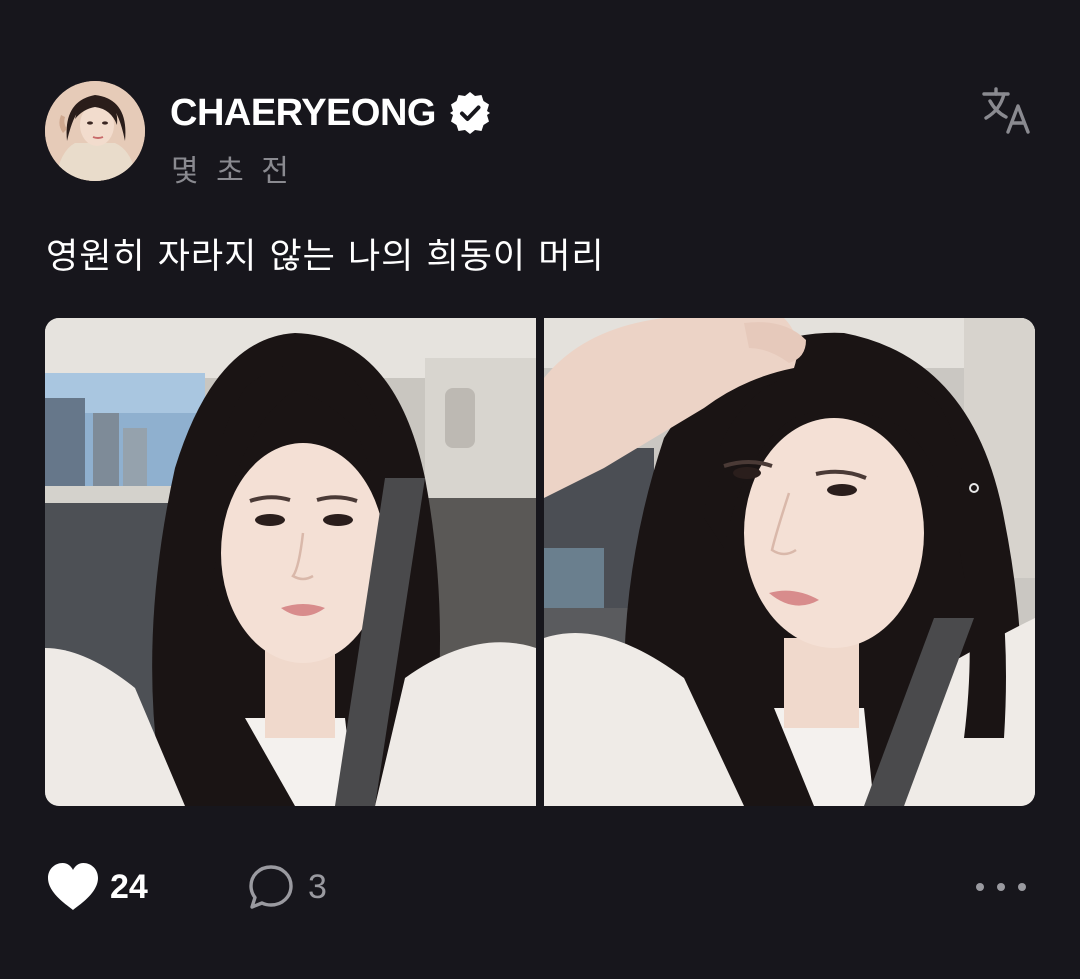 The width and height of the screenshot is (1080, 979). What do you see at coordinates (73, 886) in the screenshot?
I see `heart-filled-icon` at bounding box center [73, 886].